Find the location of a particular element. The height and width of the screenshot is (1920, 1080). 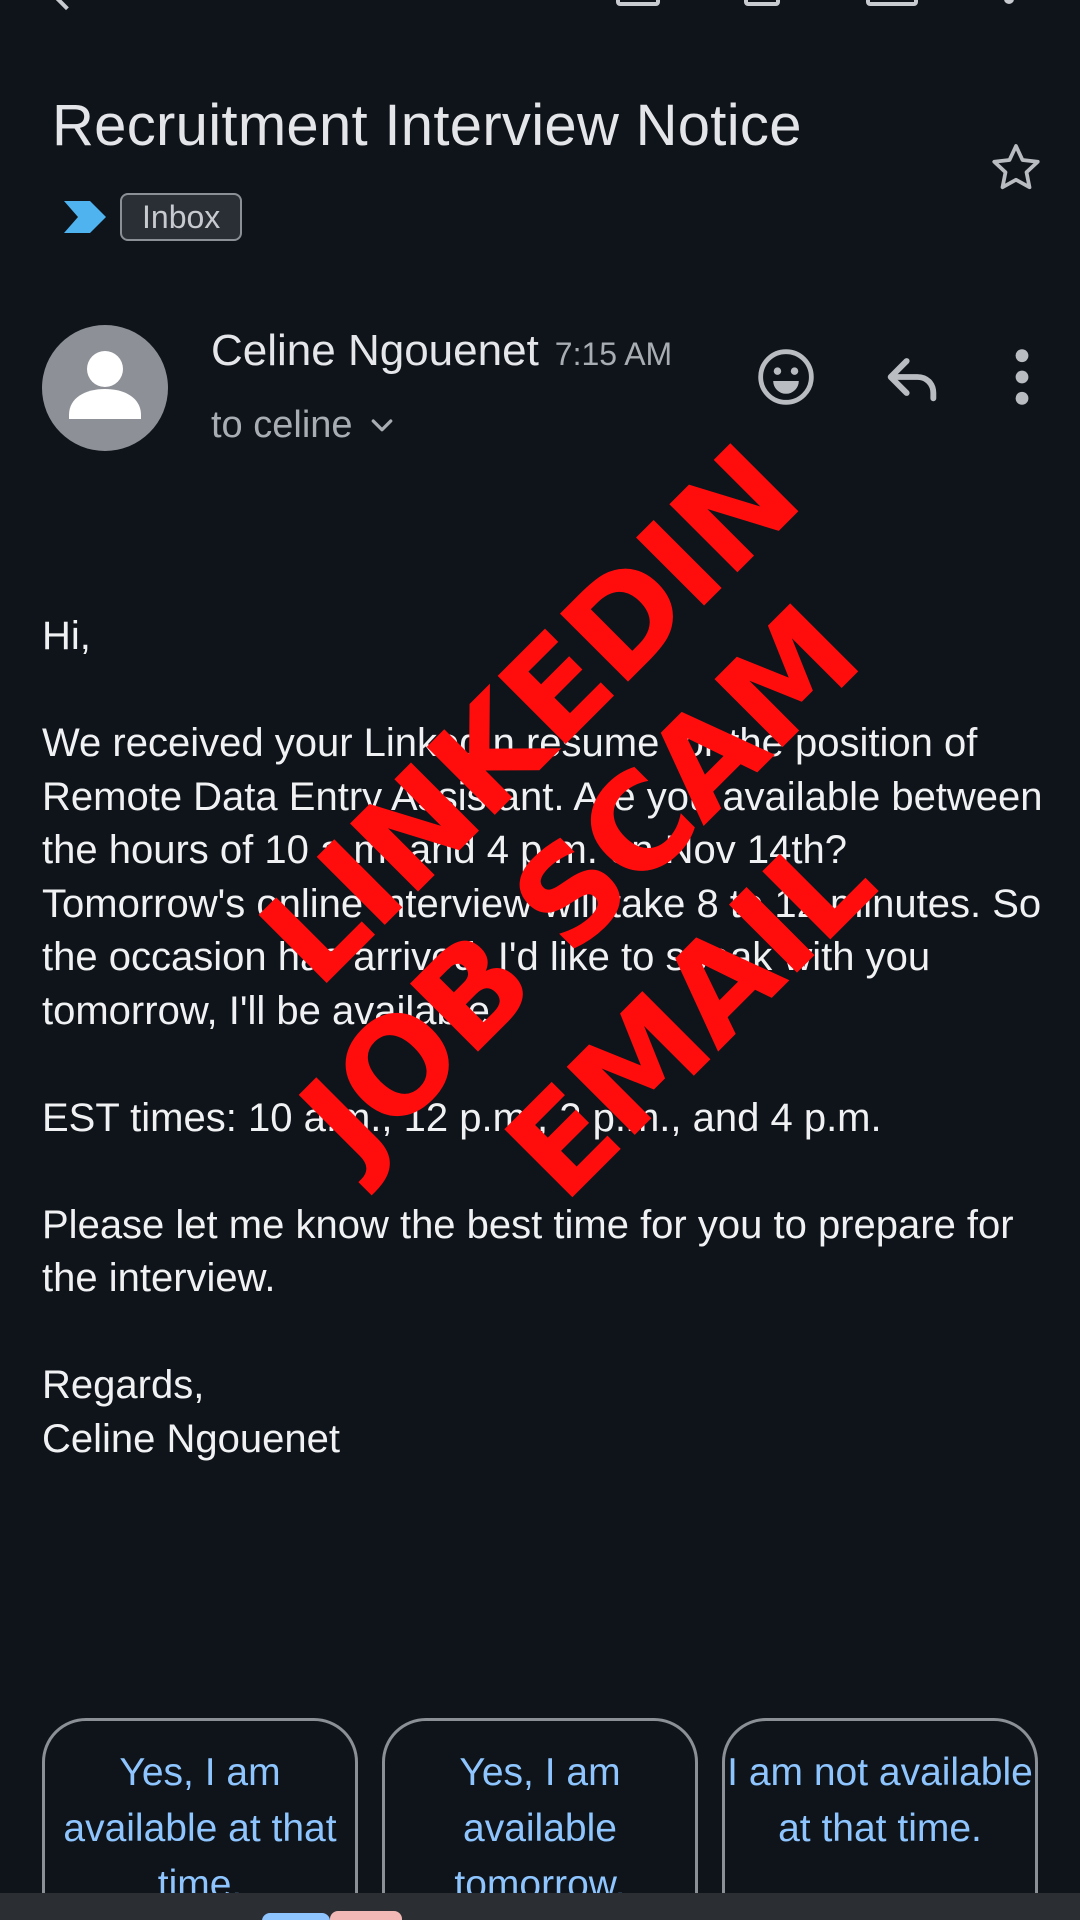

top-toolbar is located at coordinates (540, 6).